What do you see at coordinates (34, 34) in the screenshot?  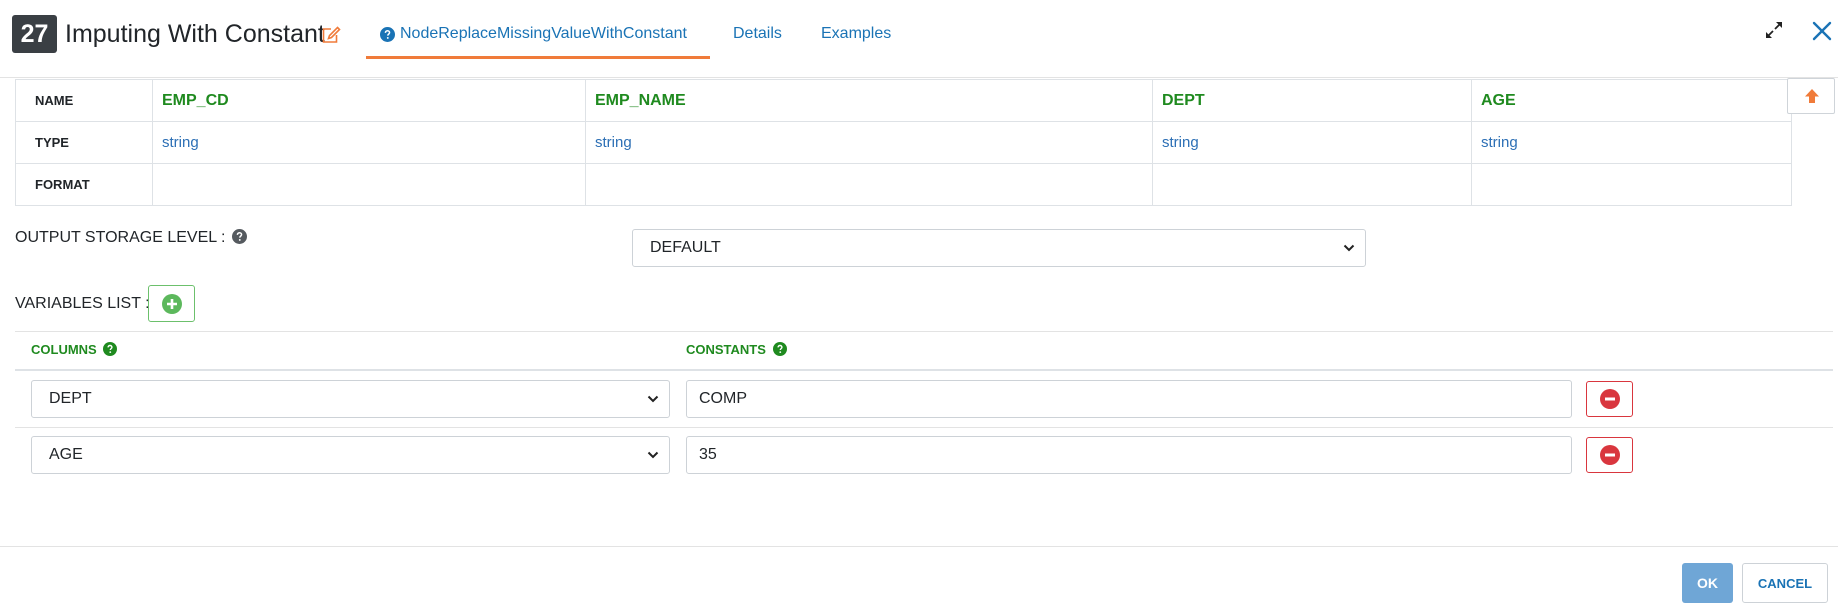 I see `node-number-badge: 27` at bounding box center [34, 34].